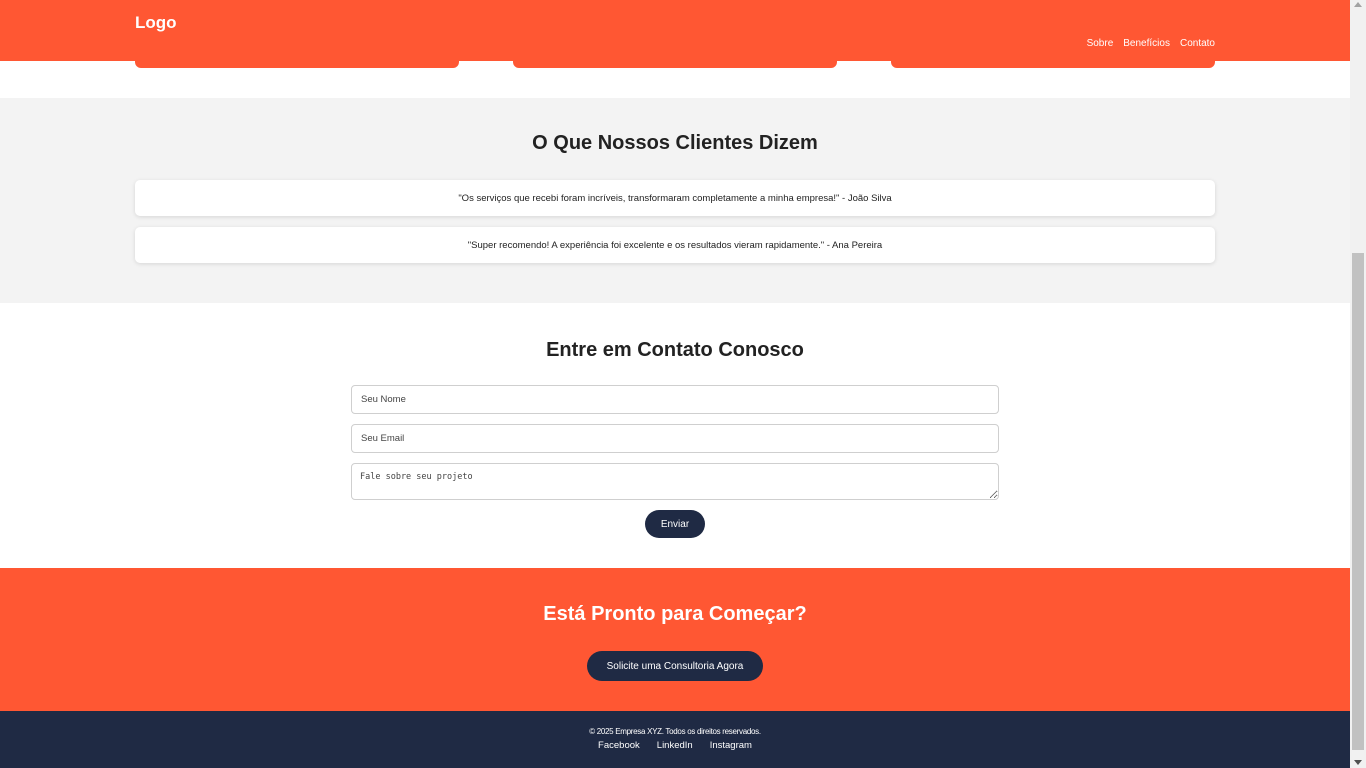 This screenshot has width=1366, height=768. I want to click on vertical-scrollbar, so click(1358, 384).